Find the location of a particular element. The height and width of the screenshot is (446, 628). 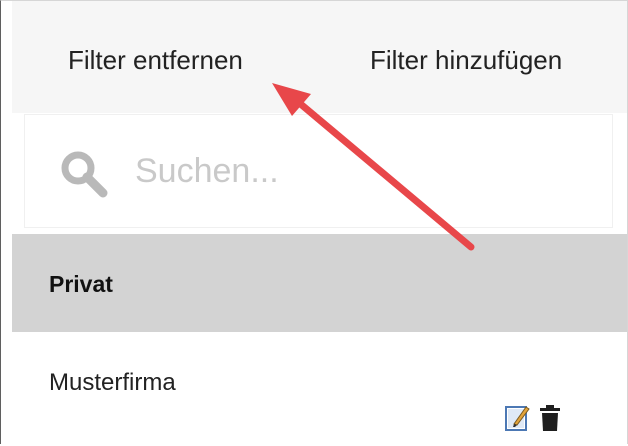

search-icon is located at coordinates (84, 174).